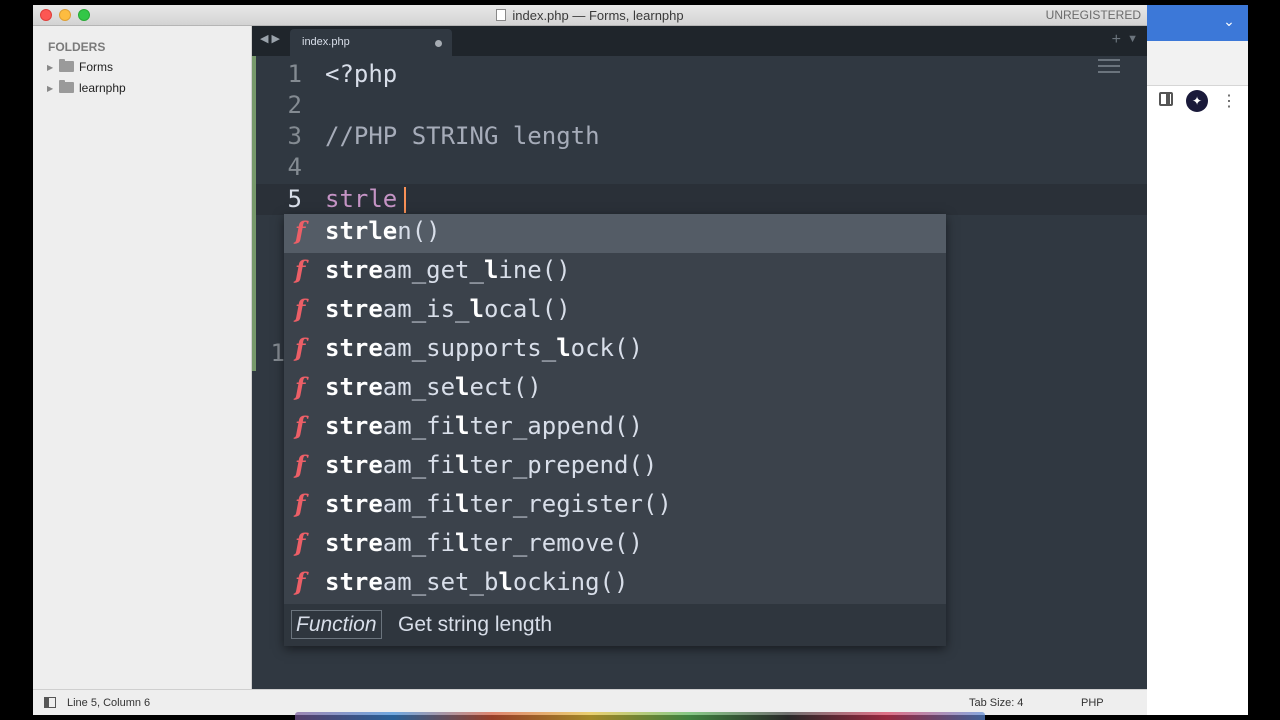  Describe the element at coordinates (1116, 40) in the screenshot. I see `new-tab-icon: +` at that location.